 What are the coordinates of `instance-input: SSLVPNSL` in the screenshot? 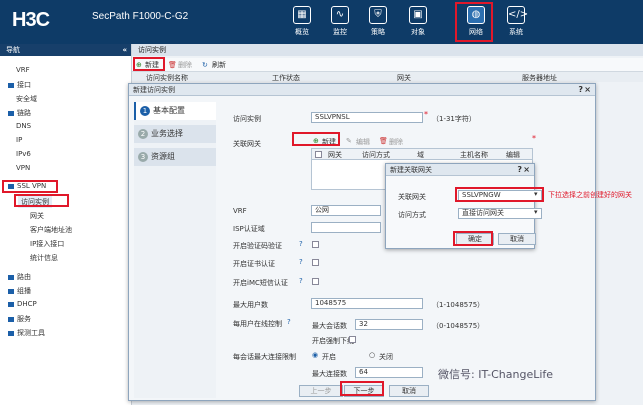 It's located at (367, 117).